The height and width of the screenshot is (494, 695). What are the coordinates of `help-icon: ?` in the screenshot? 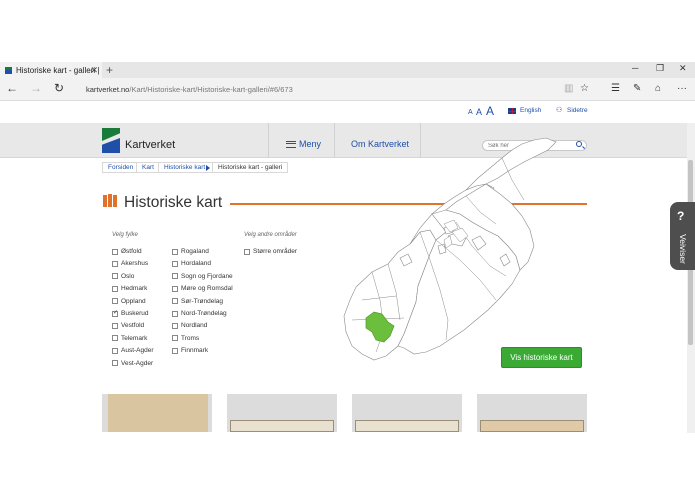 It's located at (681, 216).